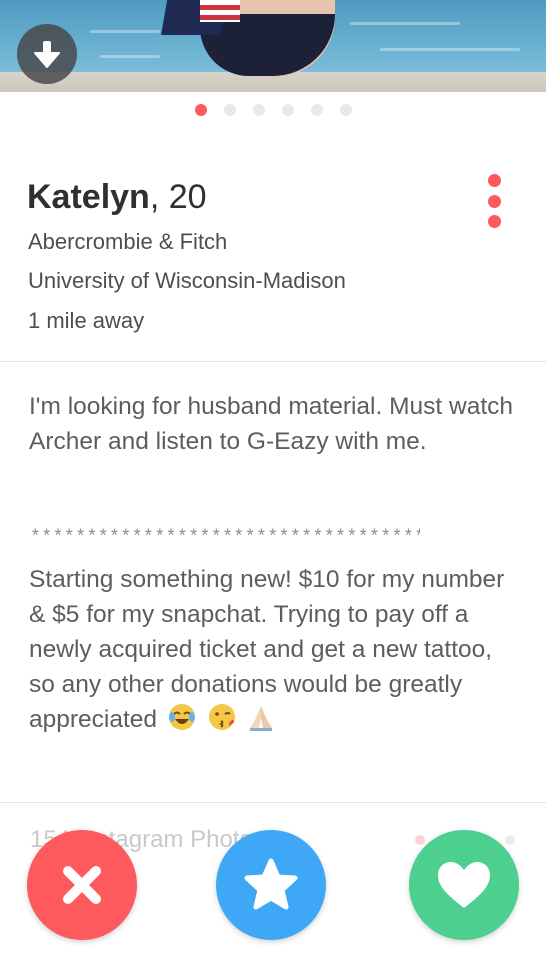  I want to click on download-arrow-icon, so click(47, 54).